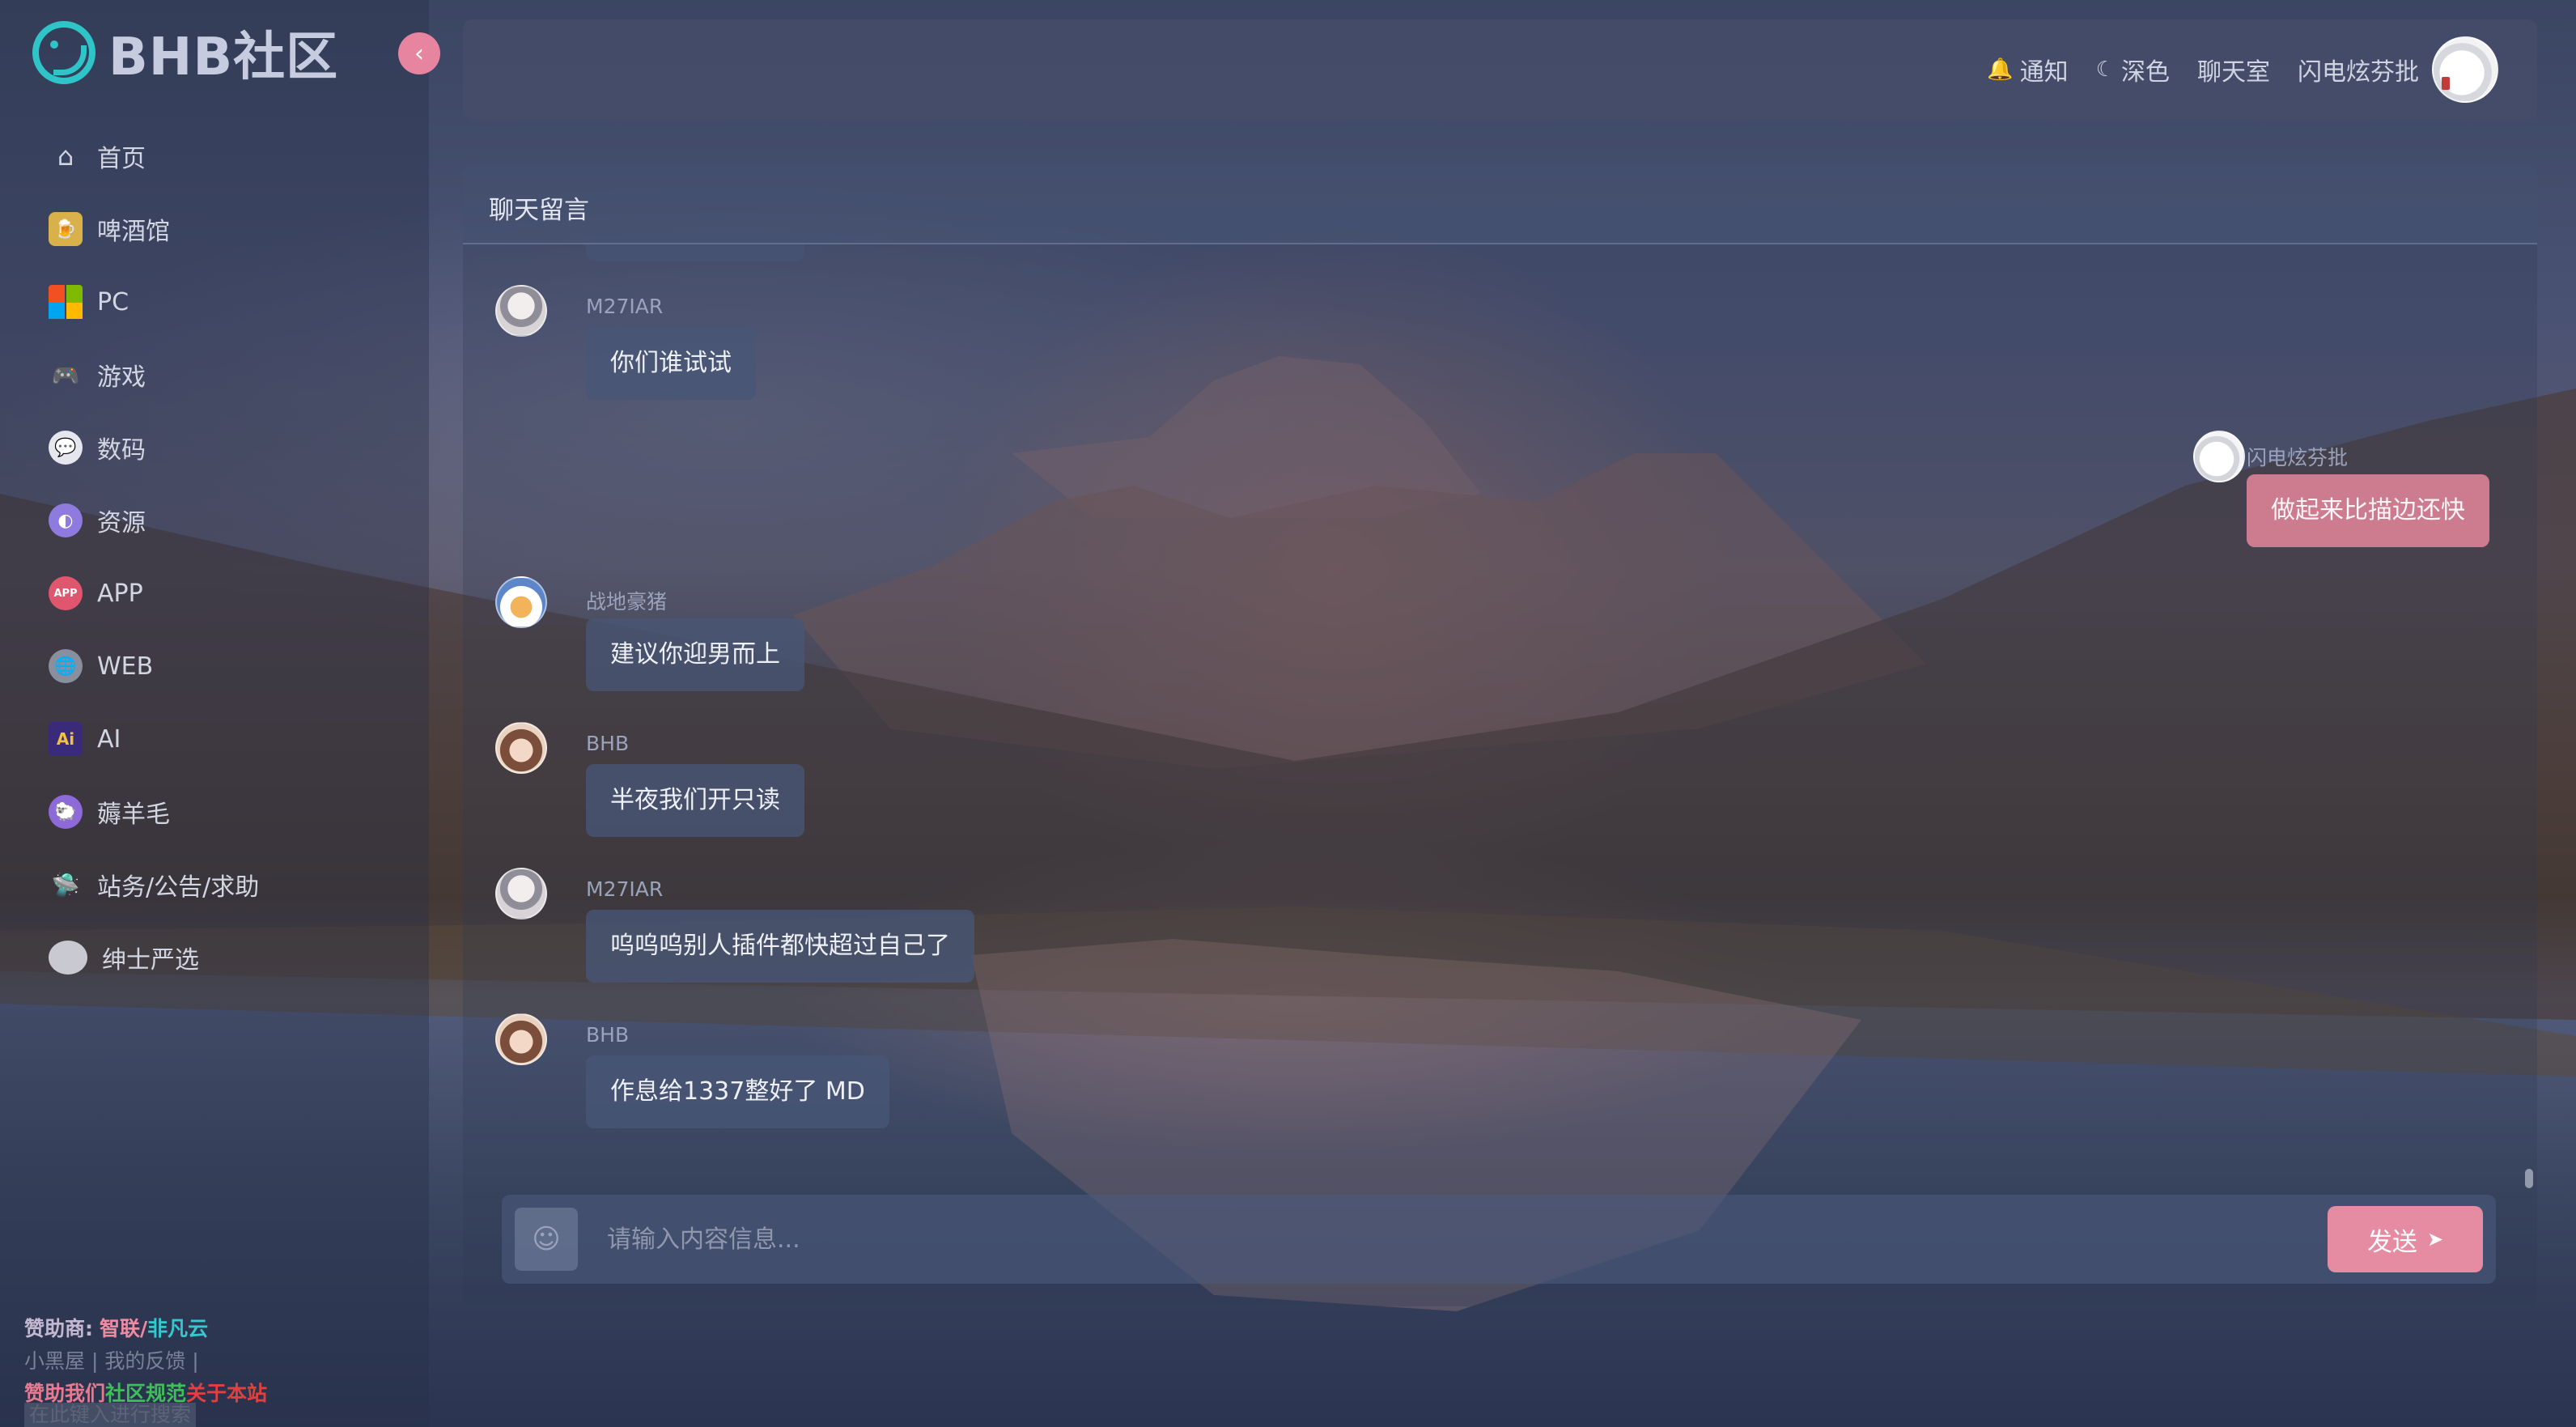  I want to click on sidebar-item-label: 数码, so click(121, 450).